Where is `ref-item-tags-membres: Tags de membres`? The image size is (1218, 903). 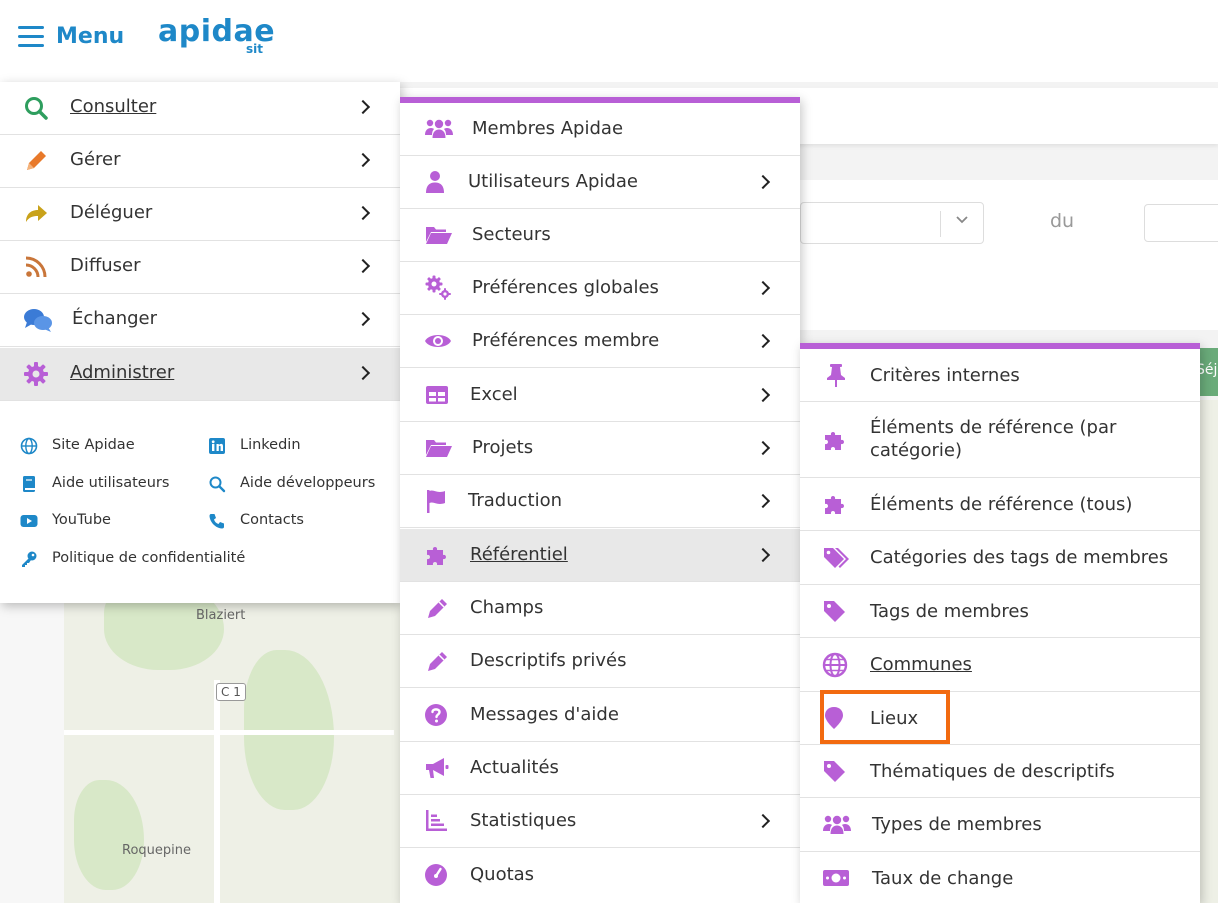
ref-item-tags-membres: Tags de membres is located at coordinates (1000, 611).